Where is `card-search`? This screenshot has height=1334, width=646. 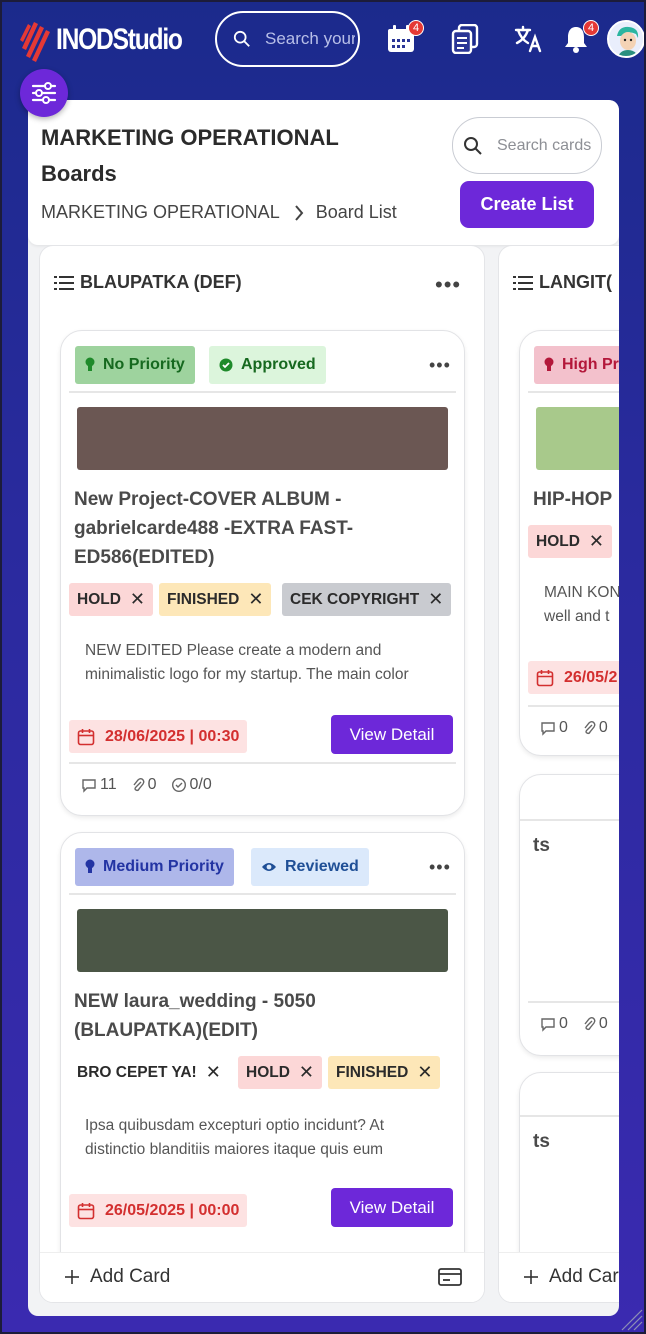
card-search is located at coordinates (527, 145).